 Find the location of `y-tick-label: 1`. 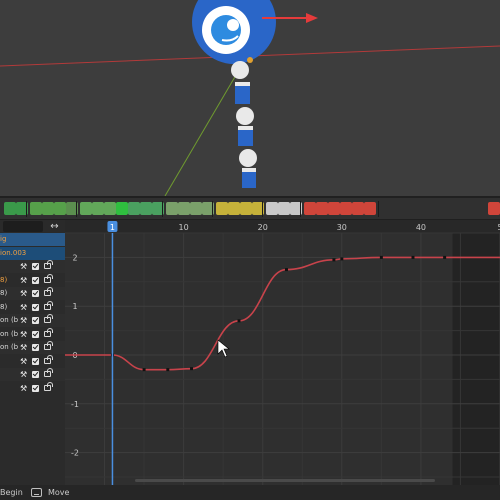

y-tick-label: 1 is located at coordinates (74, 306).